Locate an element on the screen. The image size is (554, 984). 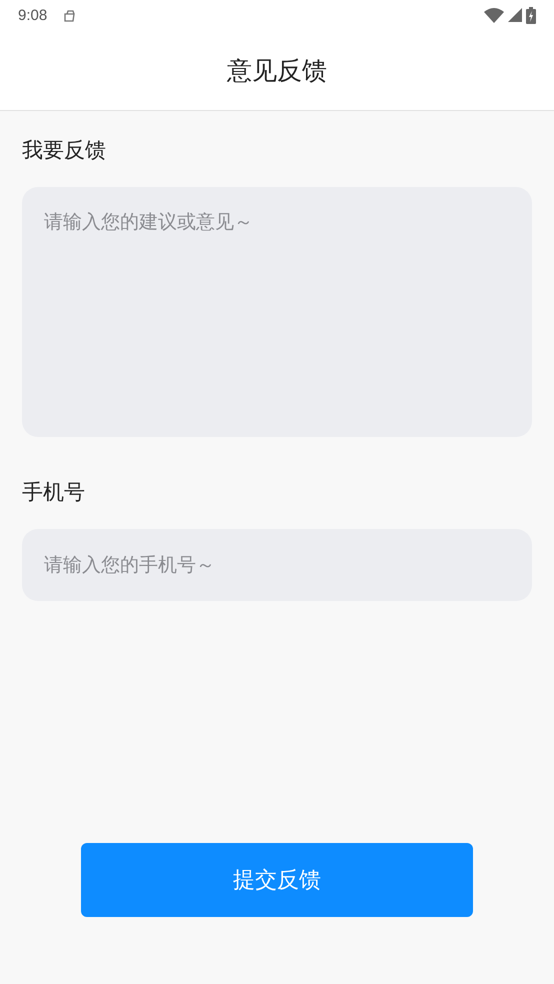
phone-label: 手机号 is located at coordinates (54, 492).